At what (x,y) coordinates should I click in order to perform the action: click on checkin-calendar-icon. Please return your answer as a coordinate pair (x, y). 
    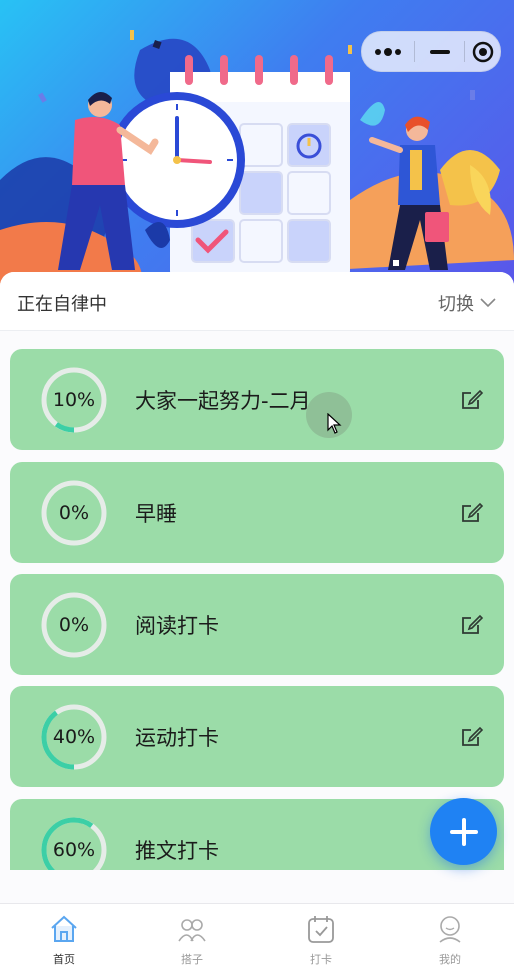
    Looking at the image, I should click on (321, 929).